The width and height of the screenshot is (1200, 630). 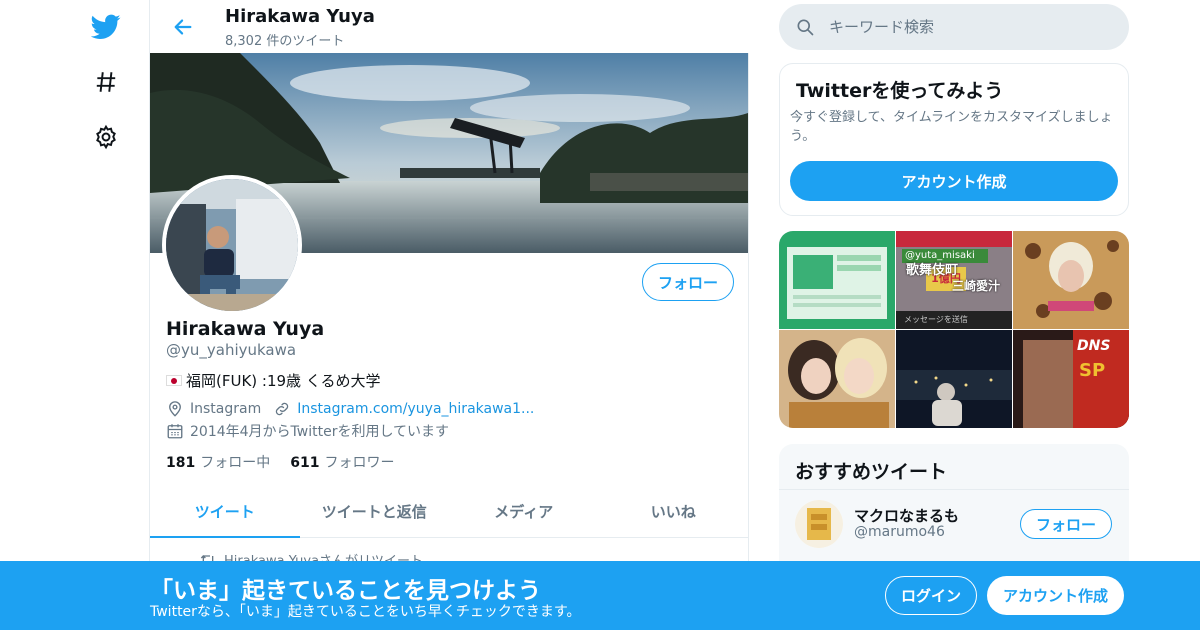 What do you see at coordinates (907, 516) in the screenshot?
I see `recommended-user-name: マクロなまるも` at bounding box center [907, 516].